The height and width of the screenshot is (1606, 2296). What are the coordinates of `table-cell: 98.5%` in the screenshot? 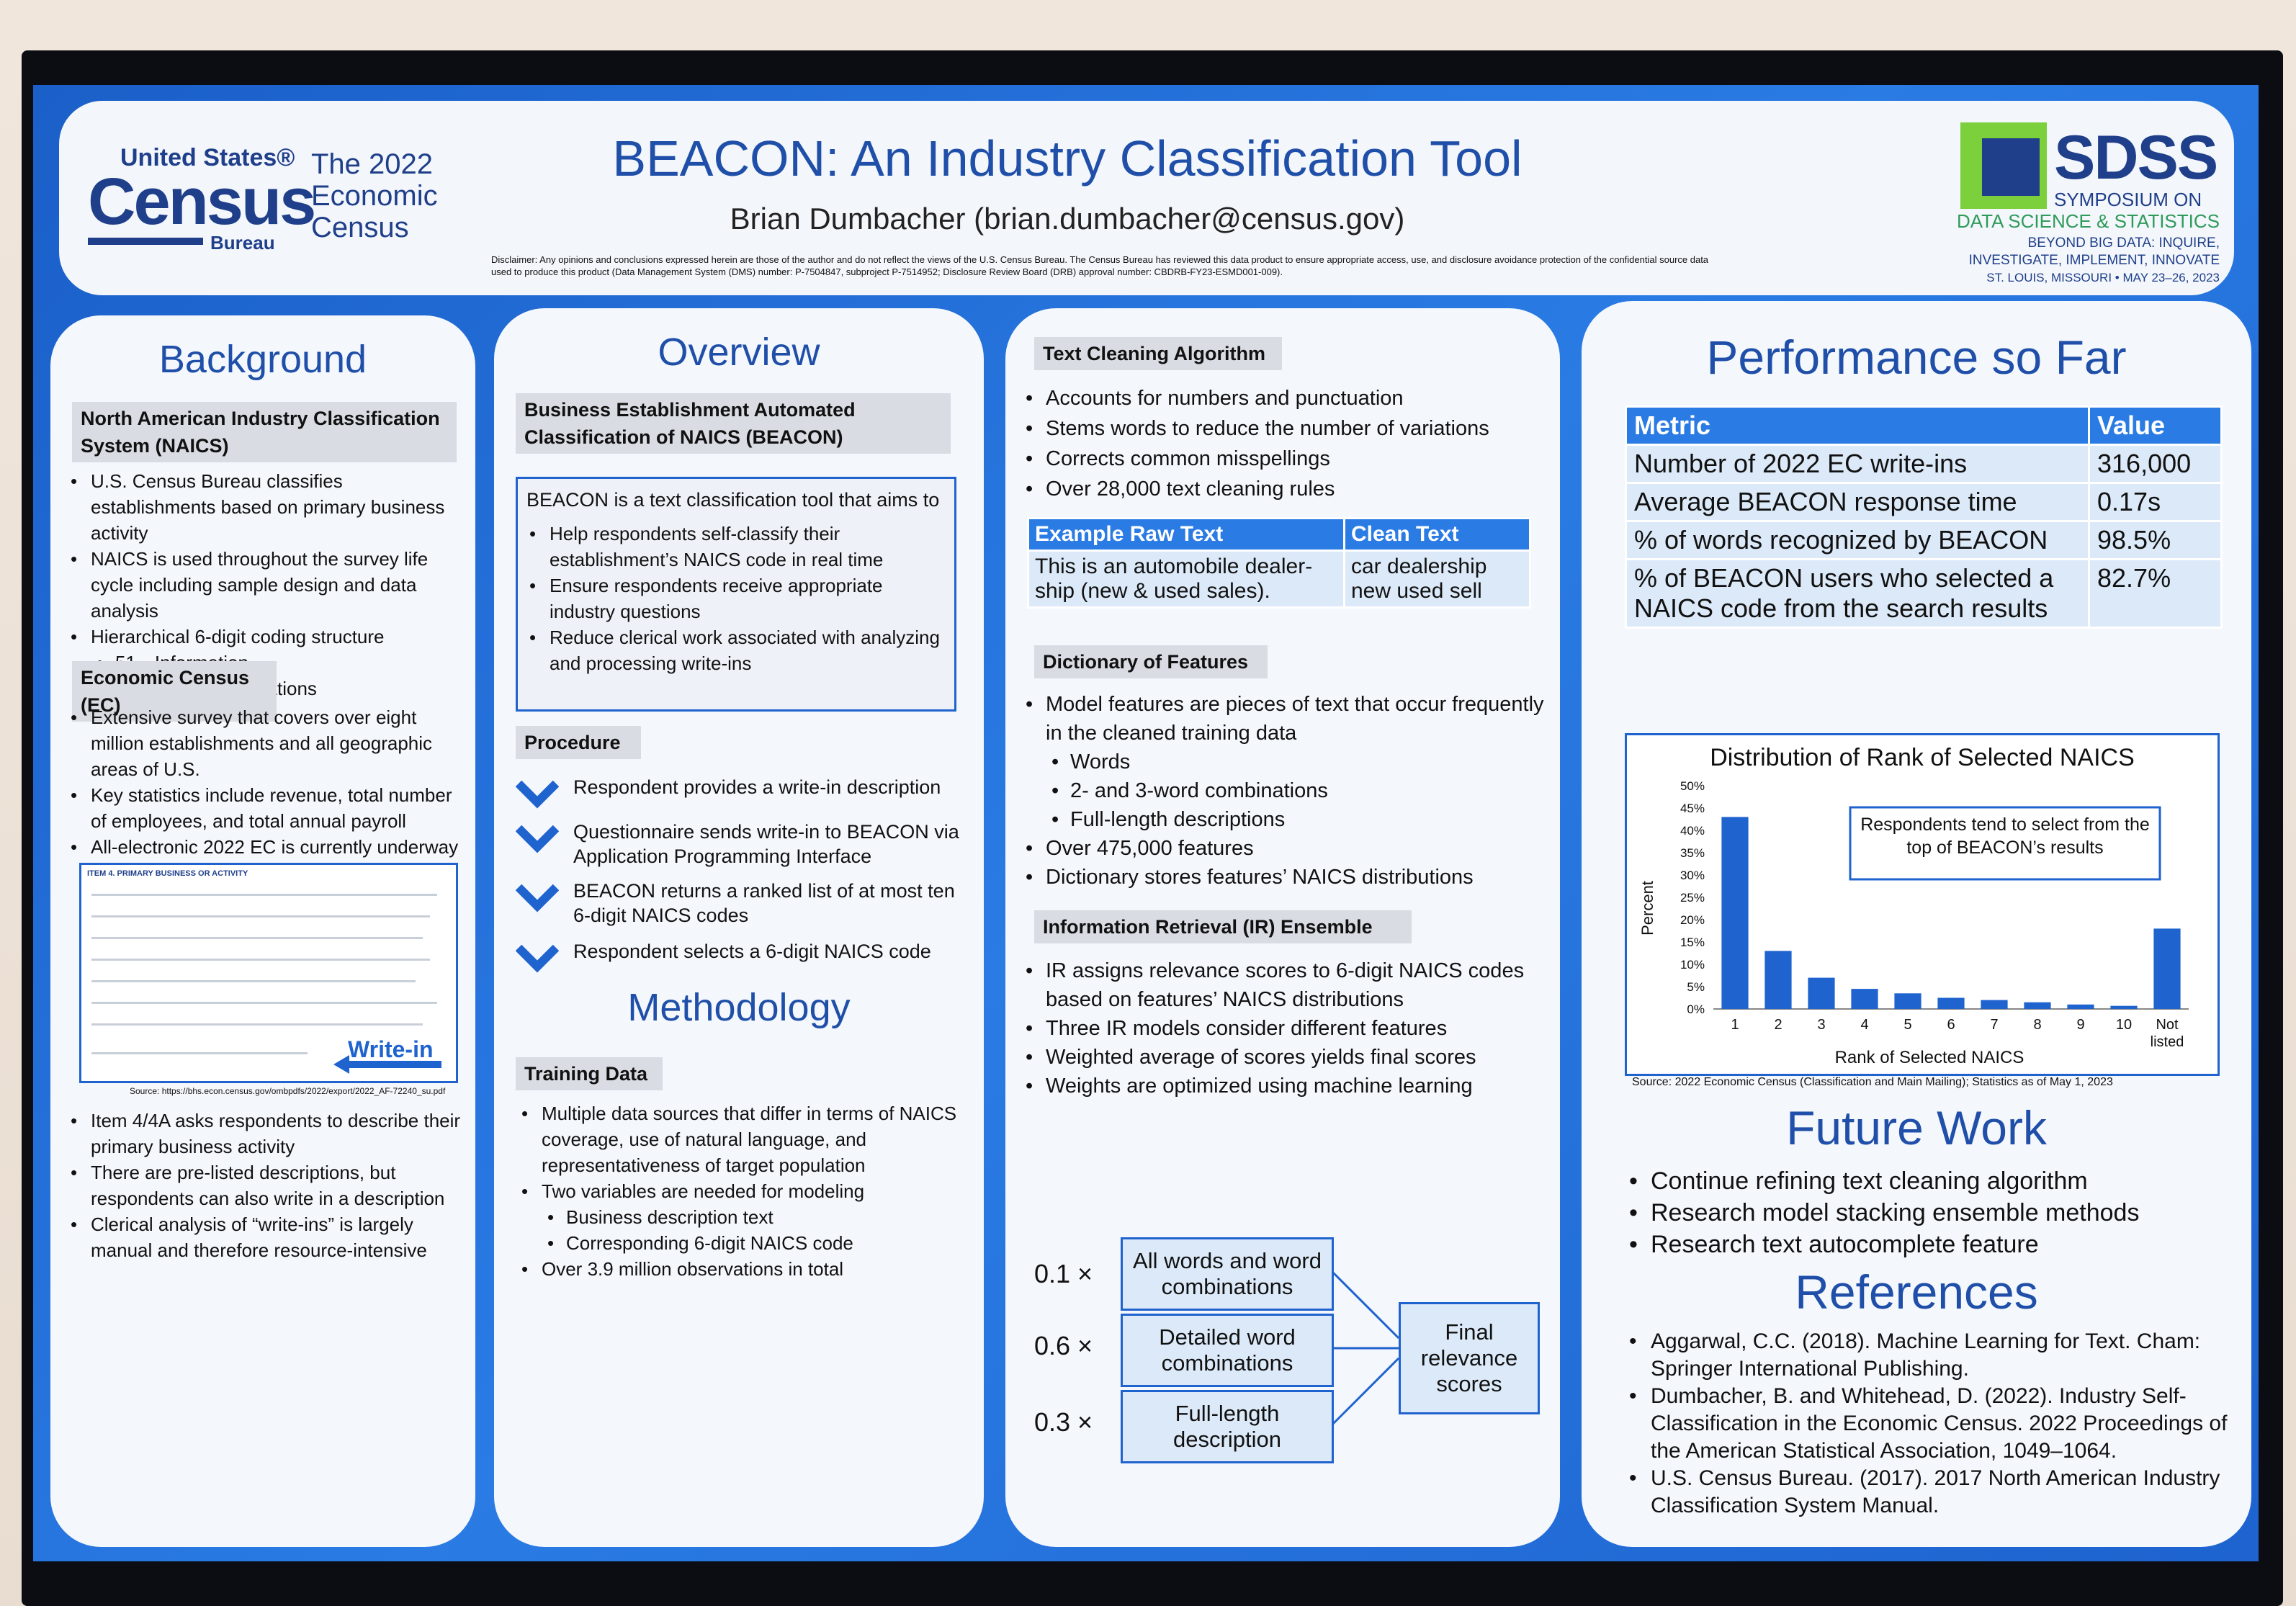 It's located at (2155, 540).